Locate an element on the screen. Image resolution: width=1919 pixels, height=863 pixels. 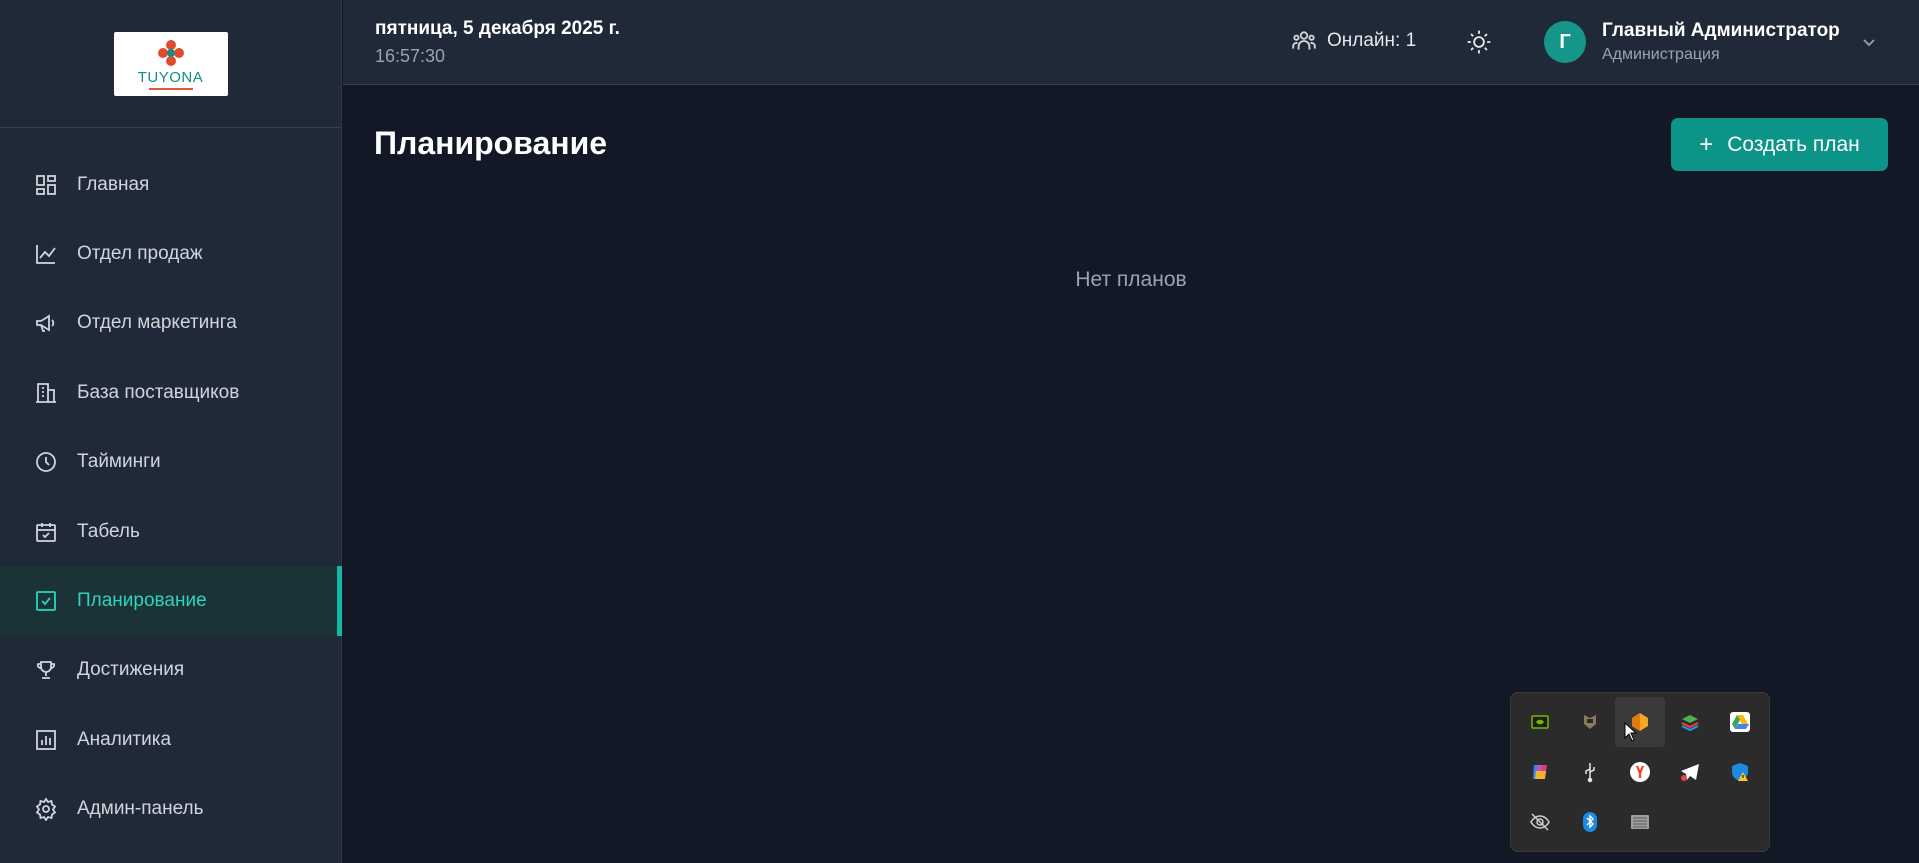
telegram-icon is located at coordinates (1690, 772).